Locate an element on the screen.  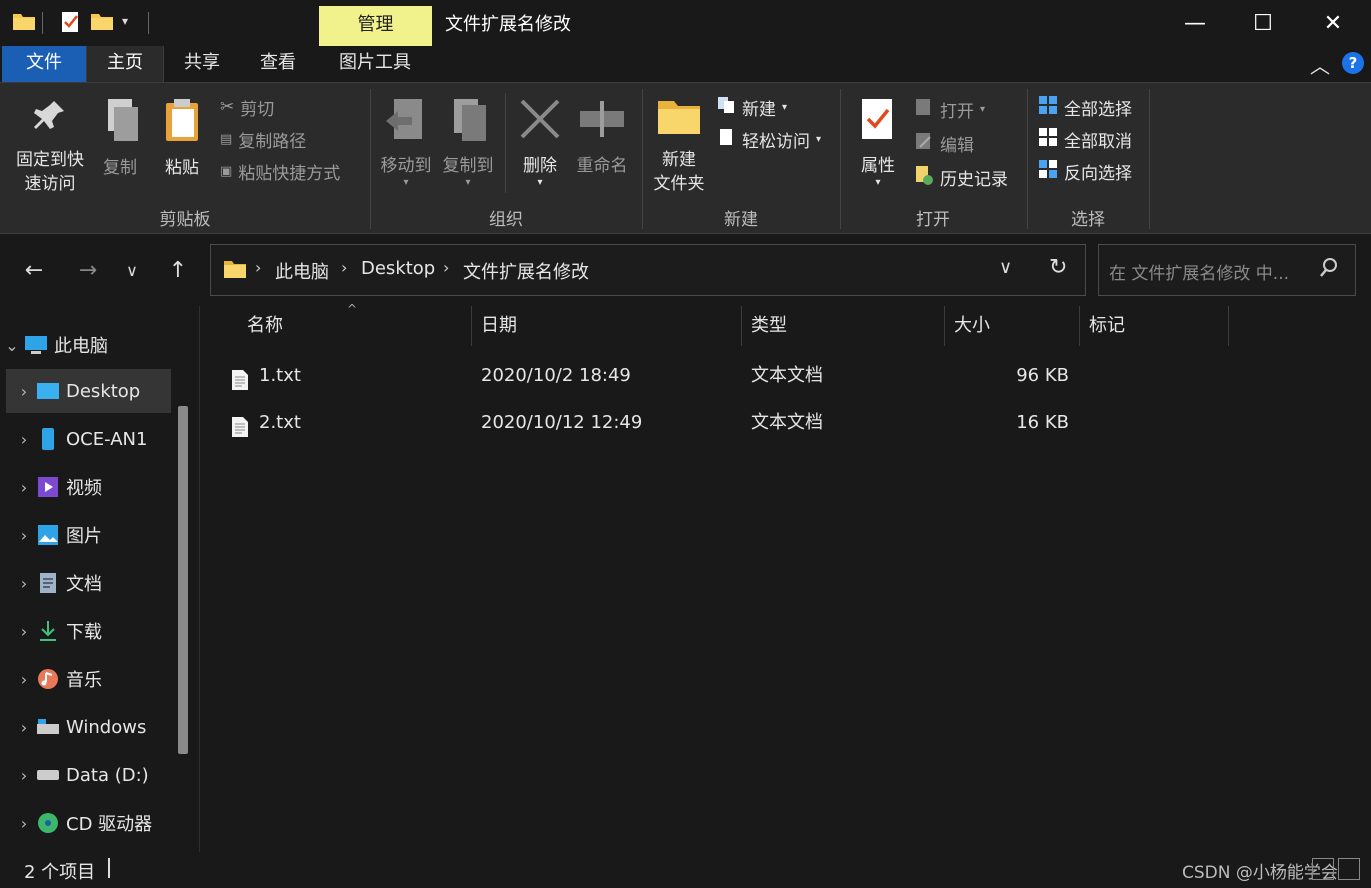
tab-file: 文件 is located at coordinates (44, 64).